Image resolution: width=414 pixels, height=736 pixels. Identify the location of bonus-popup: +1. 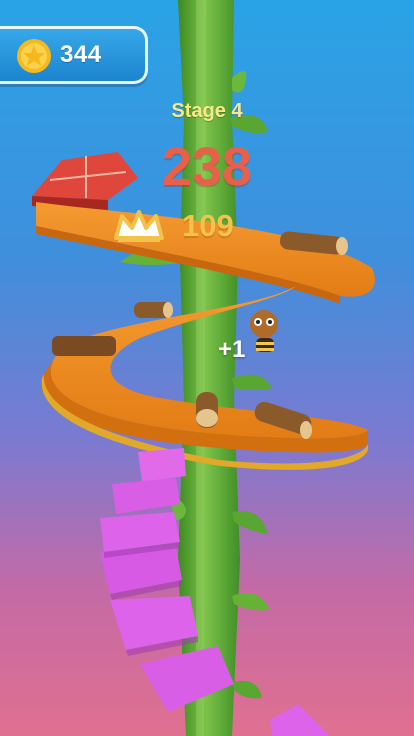
(232, 349).